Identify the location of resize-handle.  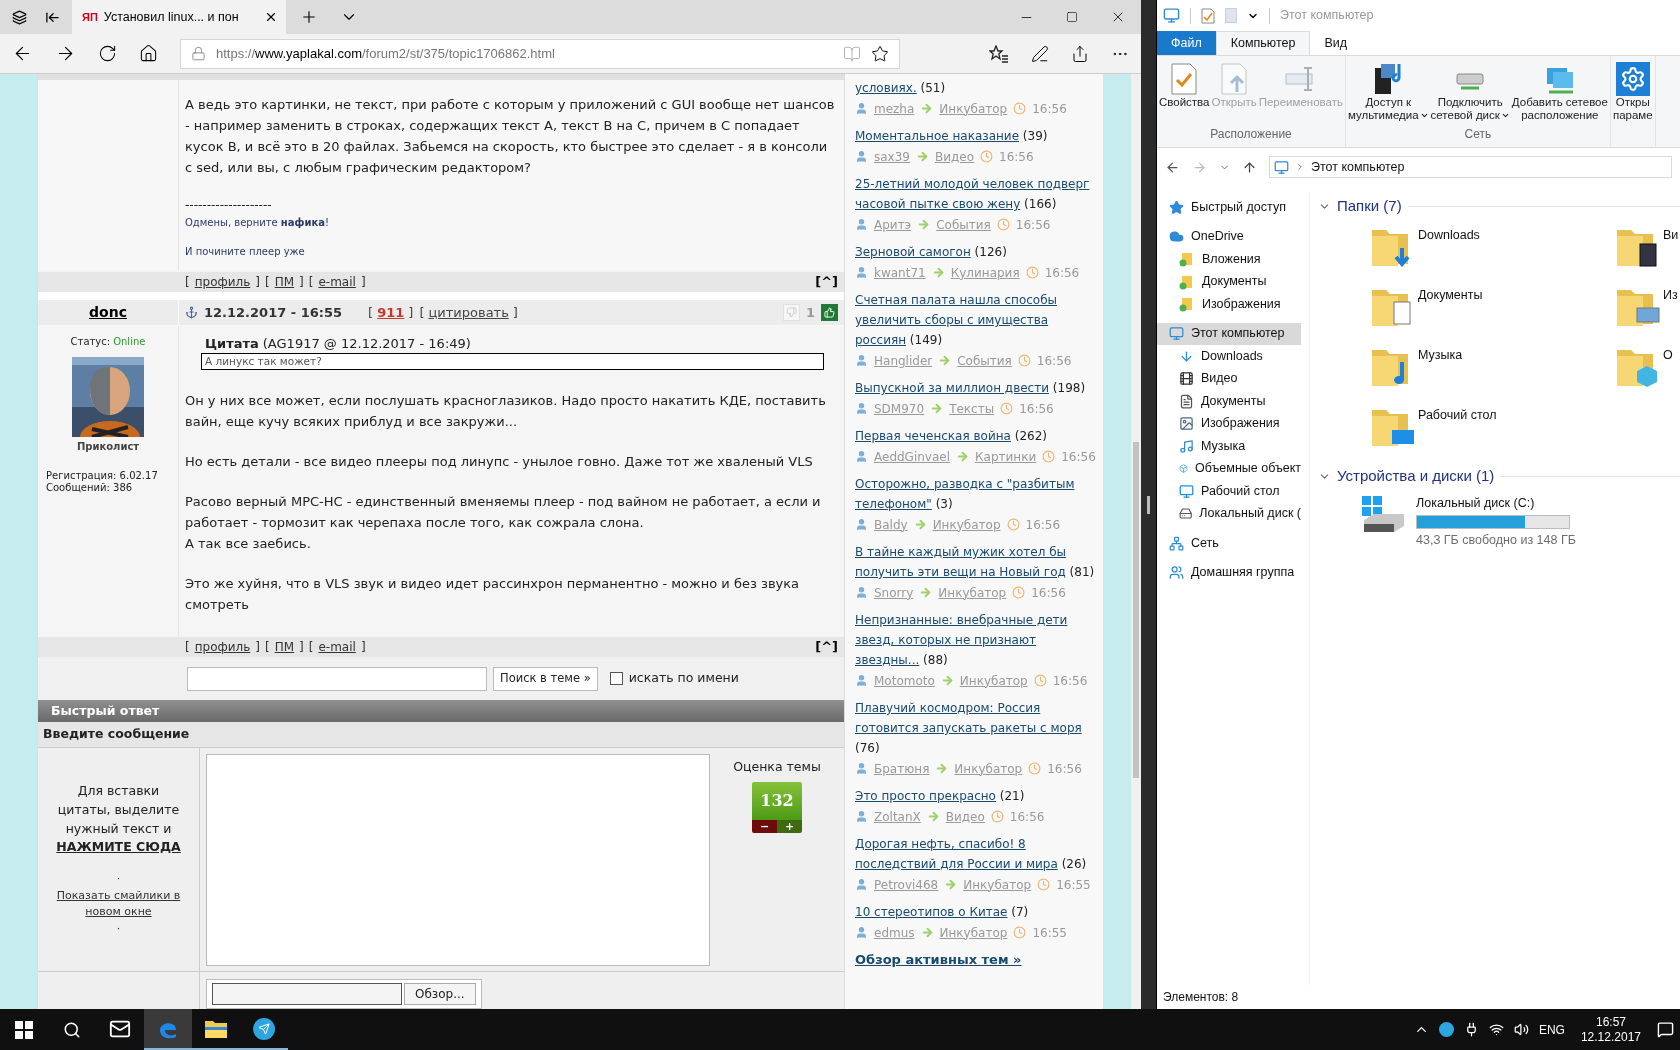
(1148, 504).